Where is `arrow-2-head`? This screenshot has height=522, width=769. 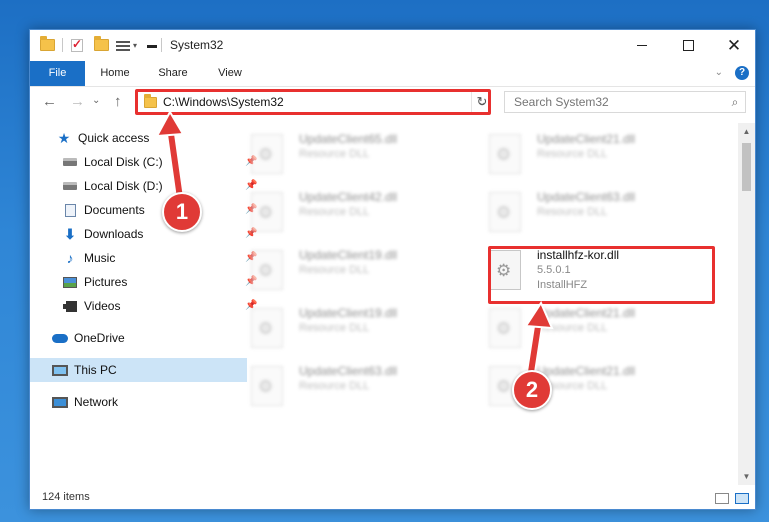
arrow-2-head is located at coordinates (539, 315).